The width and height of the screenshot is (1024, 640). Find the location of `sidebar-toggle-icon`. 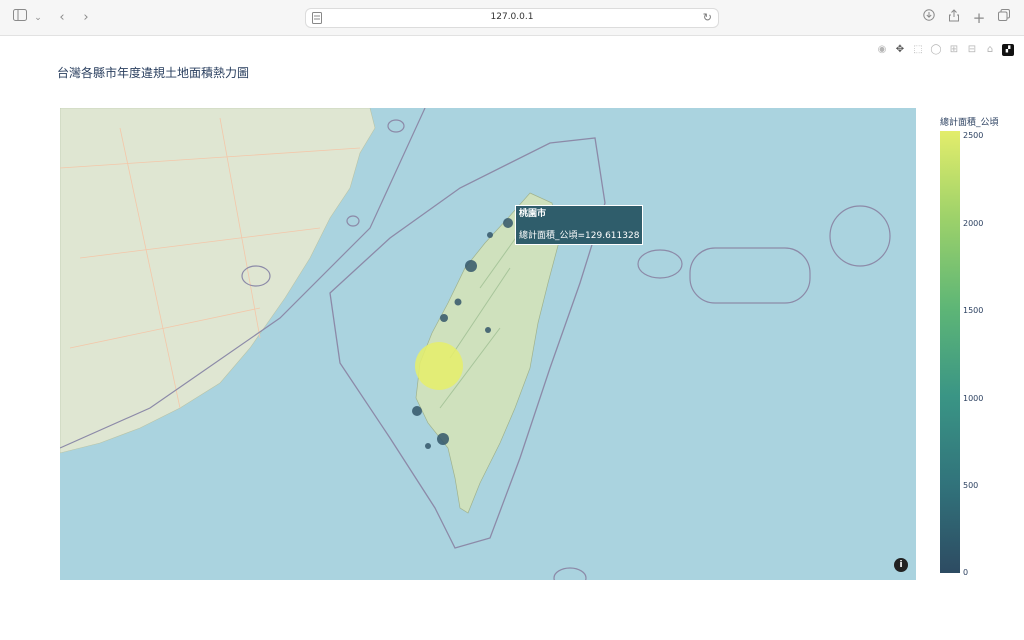

sidebar-toggle-icon is located at coordinates (20, 18).